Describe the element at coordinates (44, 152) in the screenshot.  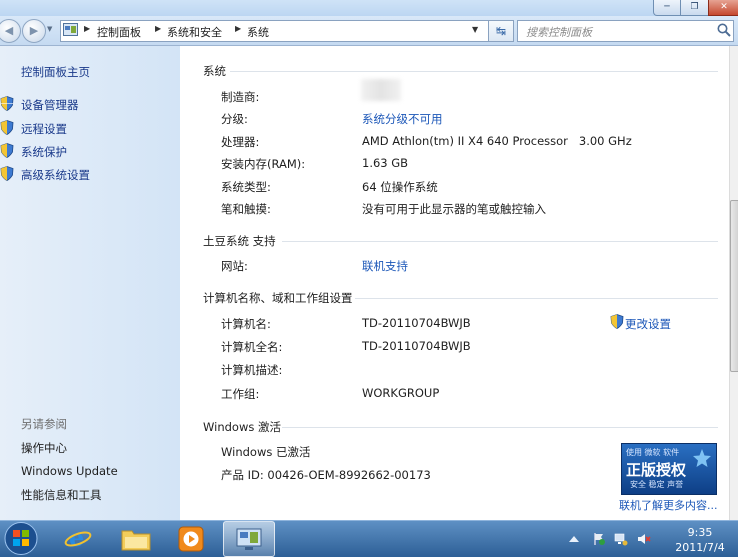
I see `sidebar-item-system-protection: 系统保护` at that location.